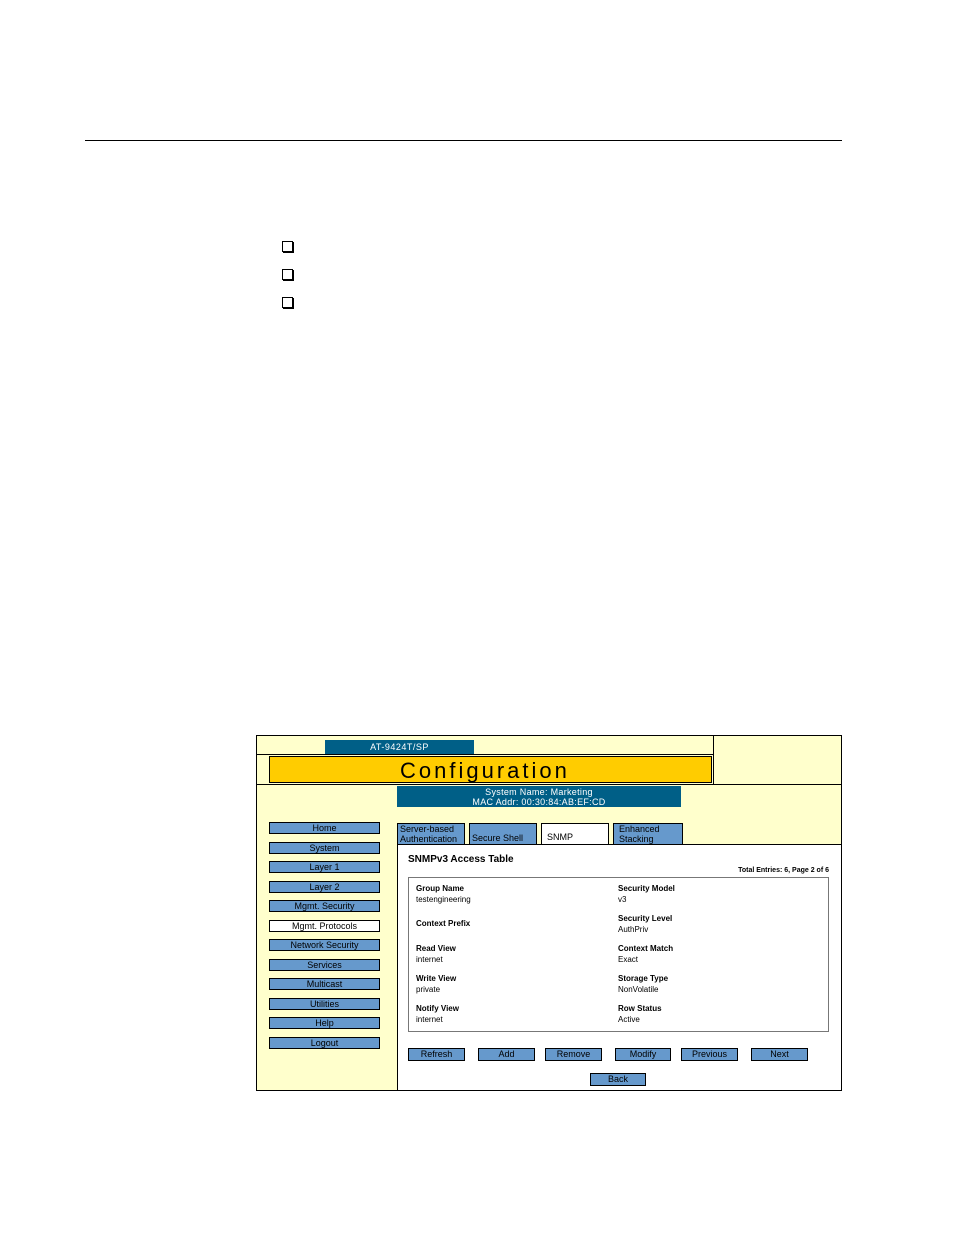 This screenshot has width=954, height=1235. Describe the element at coordinates (640, 1008) in the screenshot. I see `row-status-label: Row Status` at that location.